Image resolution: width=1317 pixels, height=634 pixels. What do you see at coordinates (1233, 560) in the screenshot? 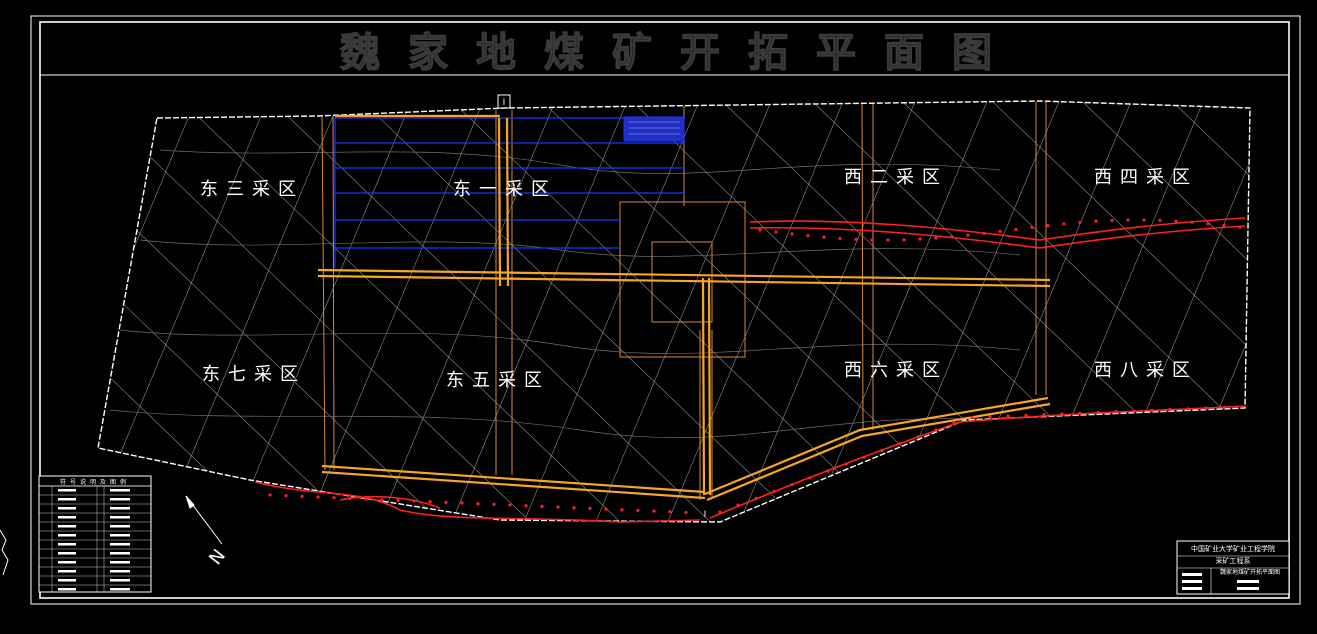
I see `title-block-department: 采矿工程系` at bounding box center [1233, 560].